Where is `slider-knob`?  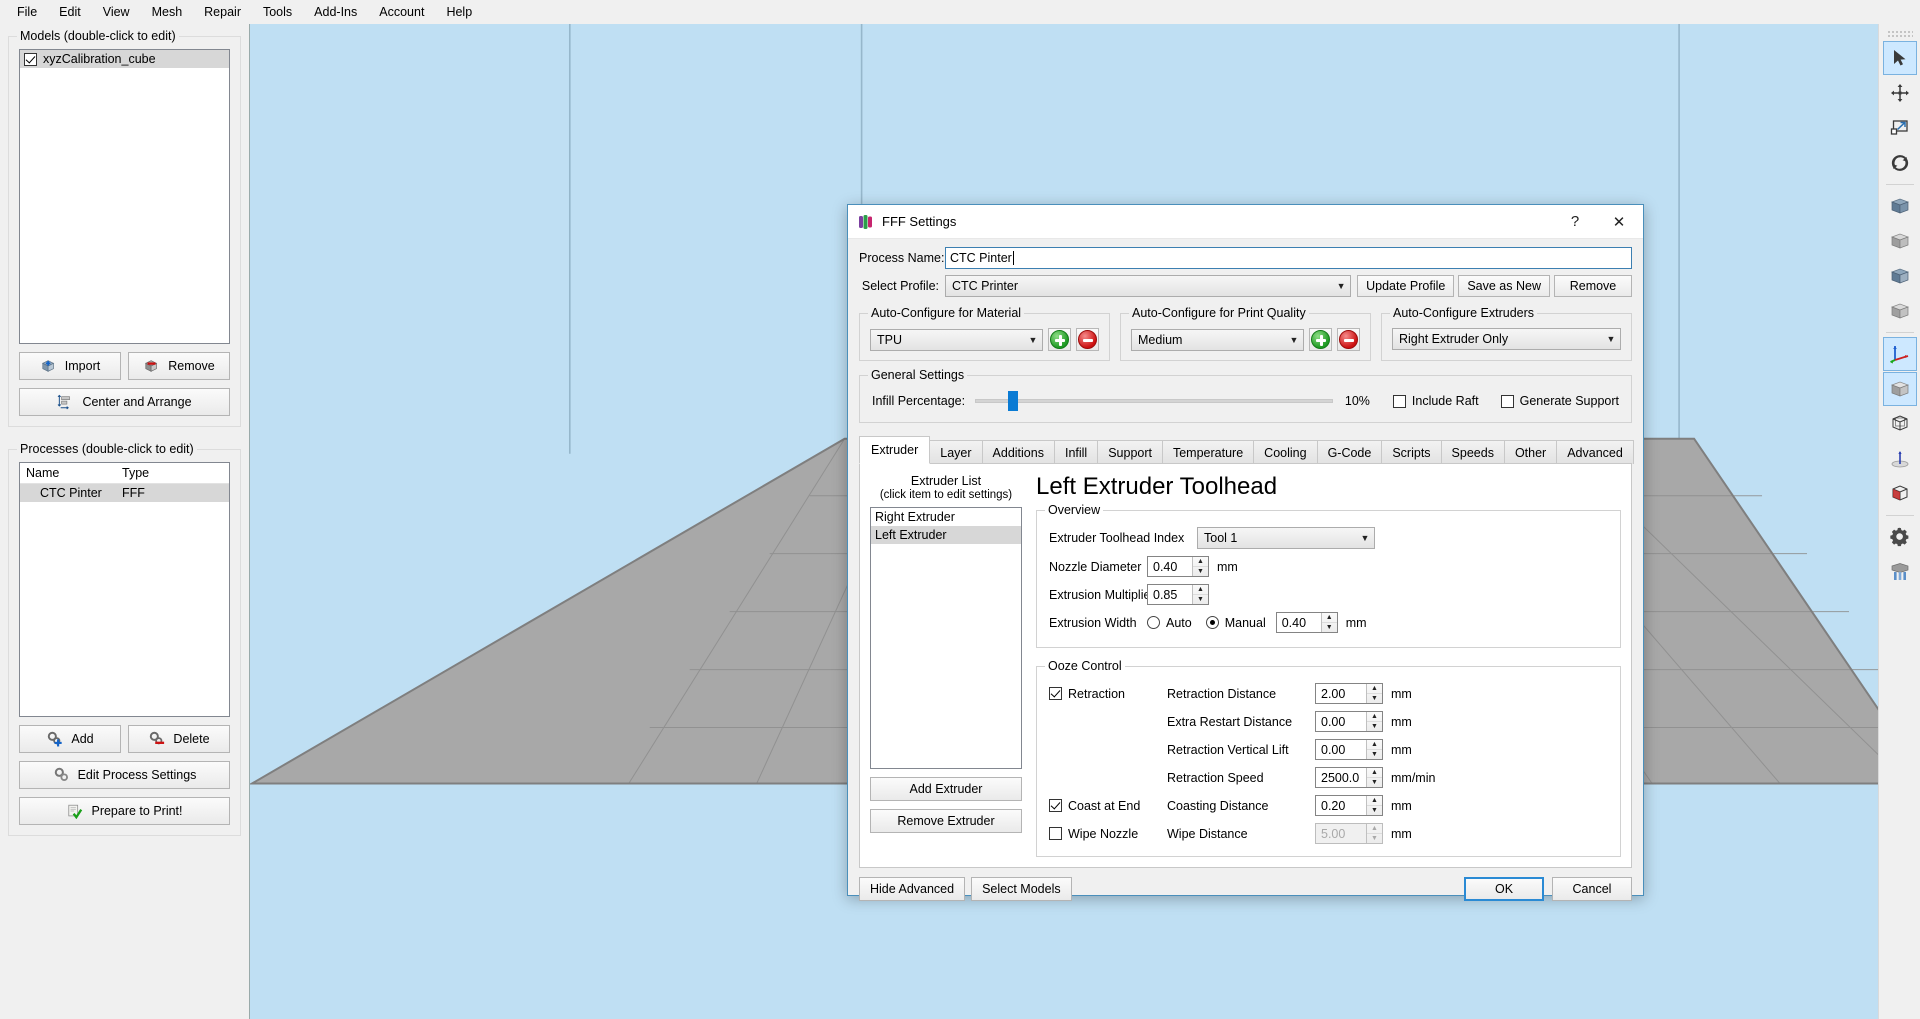
slider-knob is located at coordinates (1013, 401).